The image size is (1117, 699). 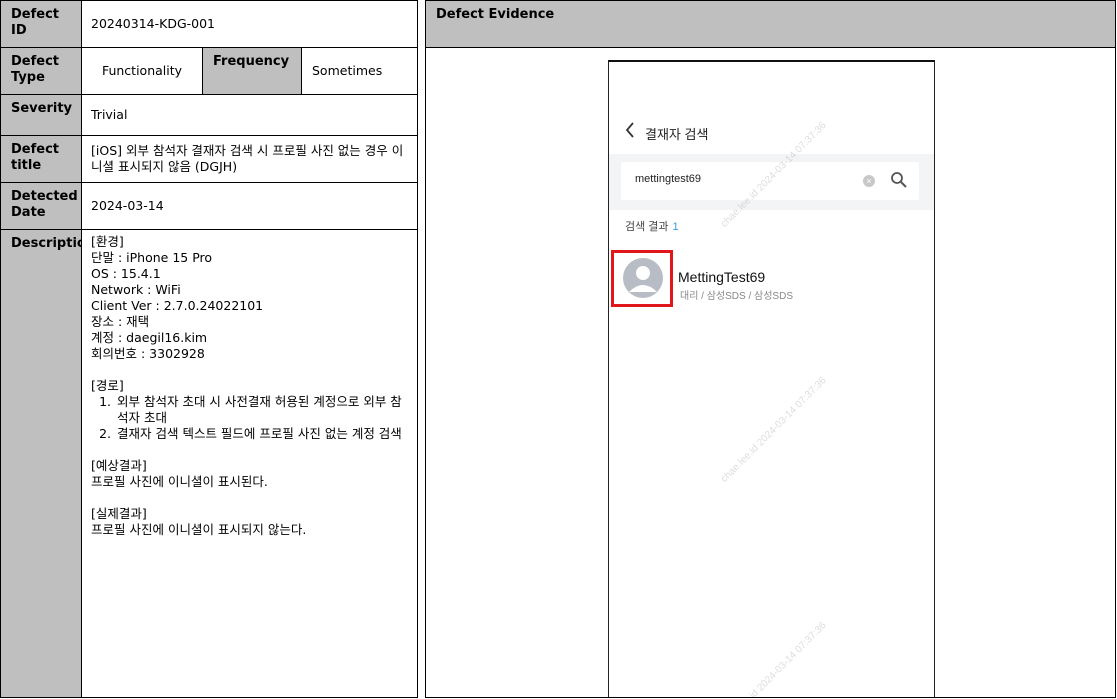 What do you see at coordinates (745, 179) in the screenshot?
I see `search-input` at bounding box center [745, 179].